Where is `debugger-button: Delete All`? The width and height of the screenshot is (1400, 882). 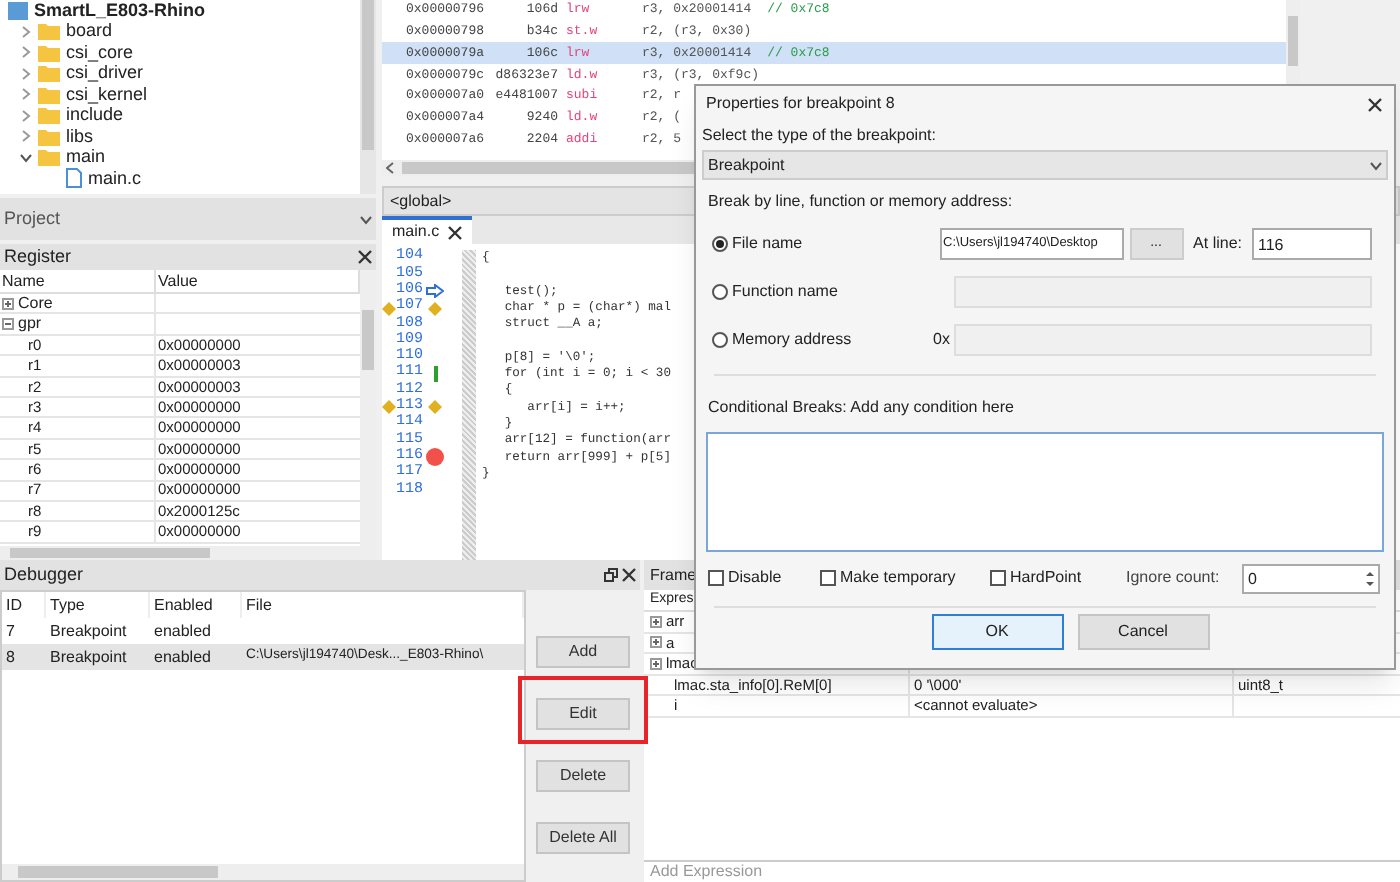
debugger-button: Delete All is located at coordinates (583, 838).